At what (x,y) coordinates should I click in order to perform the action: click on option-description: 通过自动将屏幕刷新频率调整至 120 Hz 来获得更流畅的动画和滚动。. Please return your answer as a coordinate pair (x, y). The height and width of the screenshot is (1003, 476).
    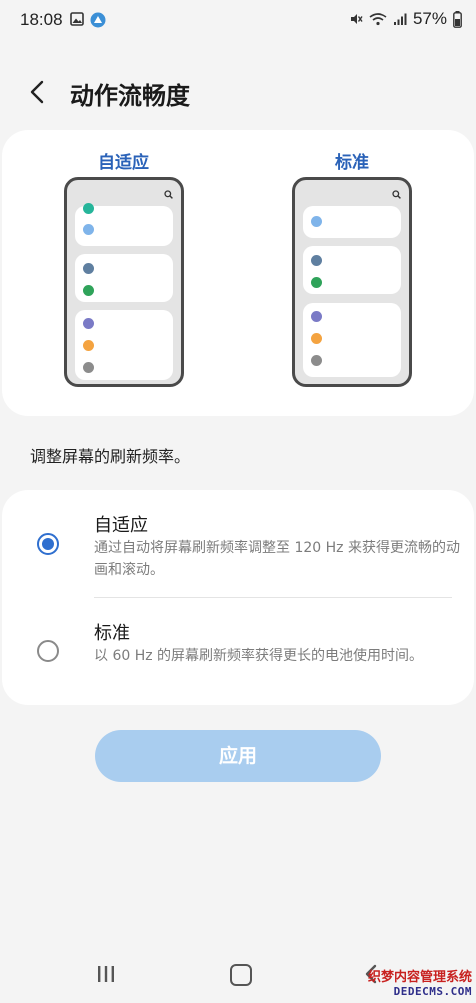
    Looking at the image, I should click on (277, 559).